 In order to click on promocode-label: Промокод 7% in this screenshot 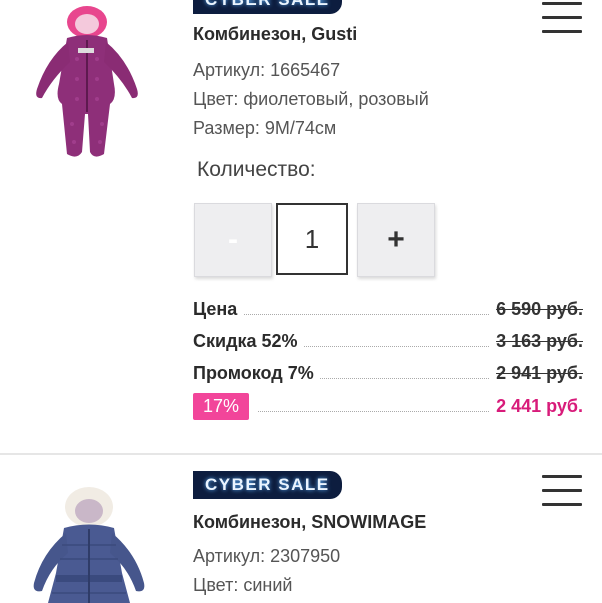, I will do `click(256, 373)`.